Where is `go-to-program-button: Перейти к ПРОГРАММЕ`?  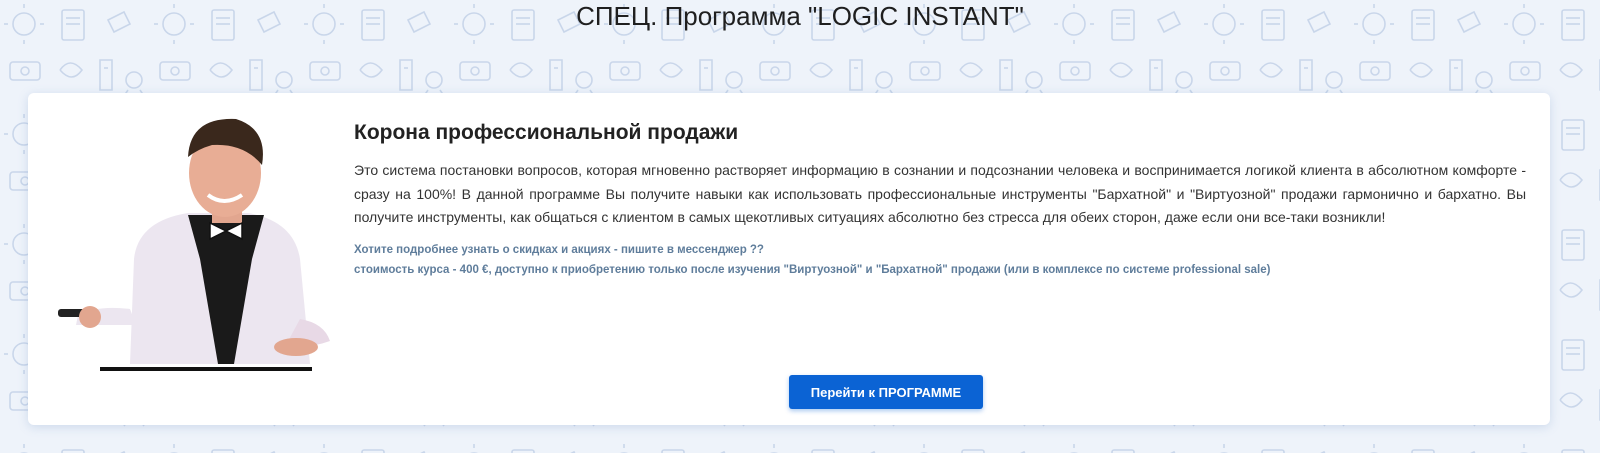
go-to-program-button: Перейти к ПРОГРАММЕ is located at coordinates (886, 392).